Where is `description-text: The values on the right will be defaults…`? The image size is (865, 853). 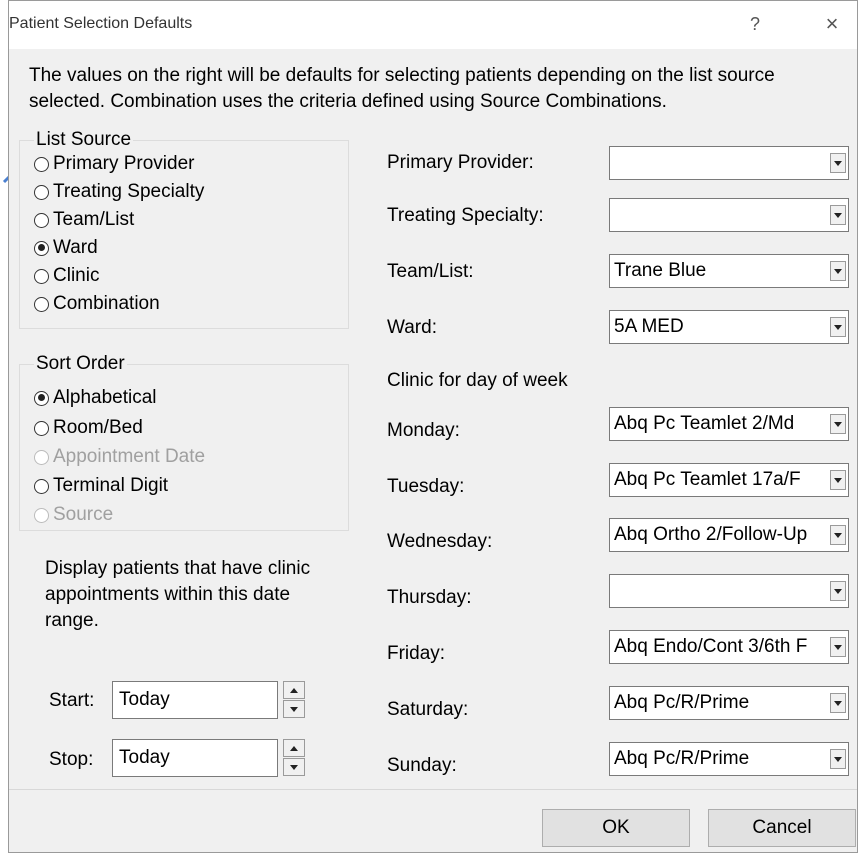 description-text: The values on the right will be defaults… is located at coordinates (402, 88).